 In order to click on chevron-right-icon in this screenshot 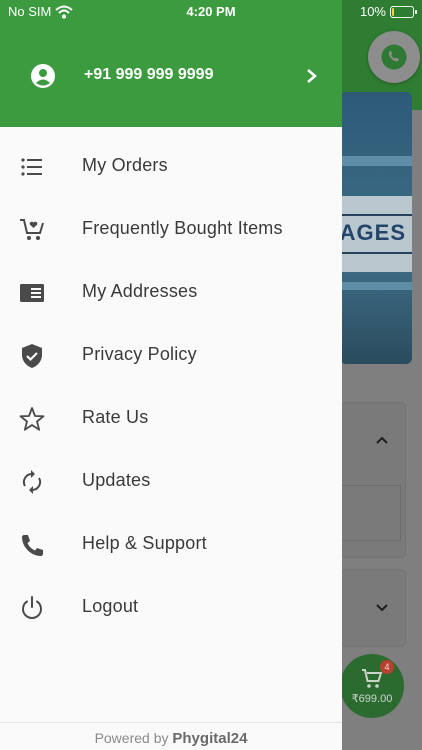, I will do `click(312, 76)`.